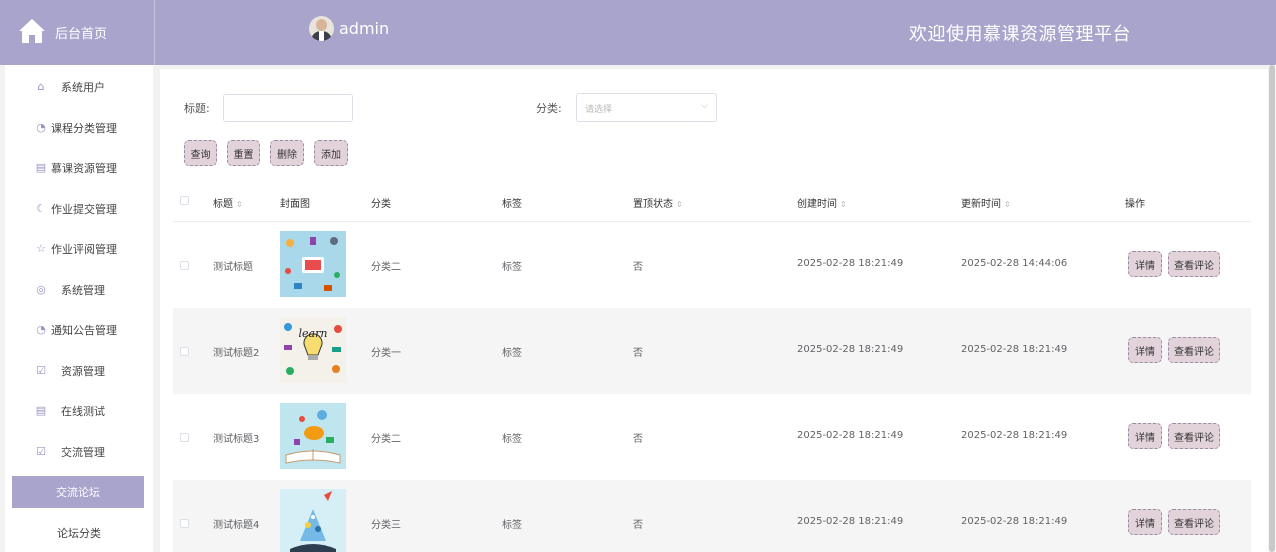  What do you see at coordinates (197, 108) in the screenshot?
I see `title-filter-label: 标题:` at bounding box center [197, 108].